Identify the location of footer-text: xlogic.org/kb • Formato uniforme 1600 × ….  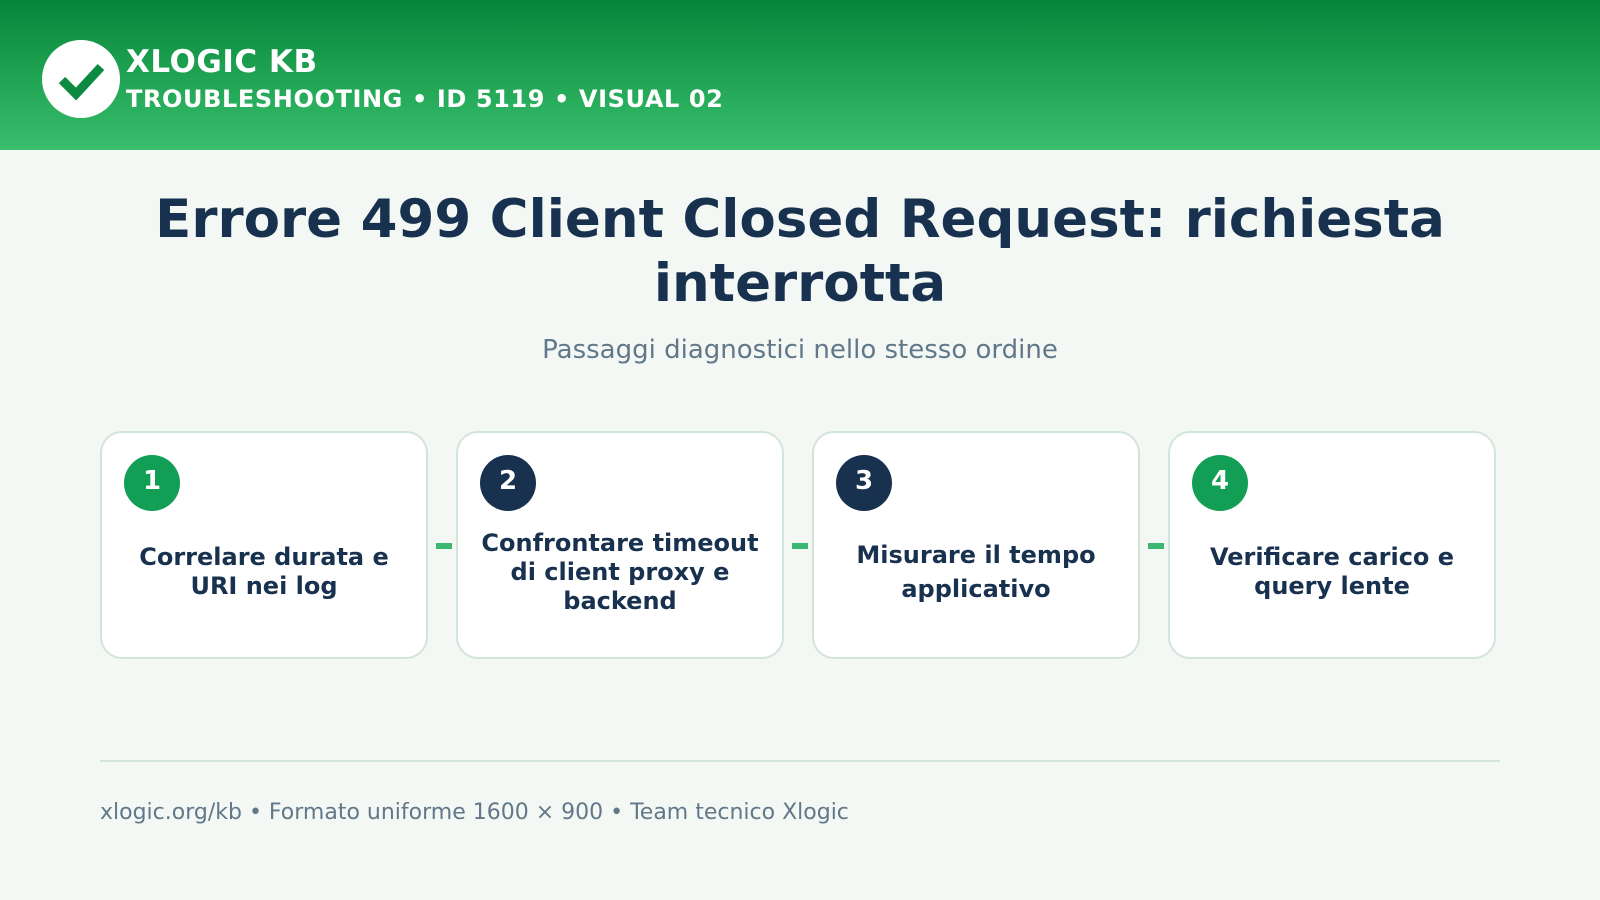
(474, 812).